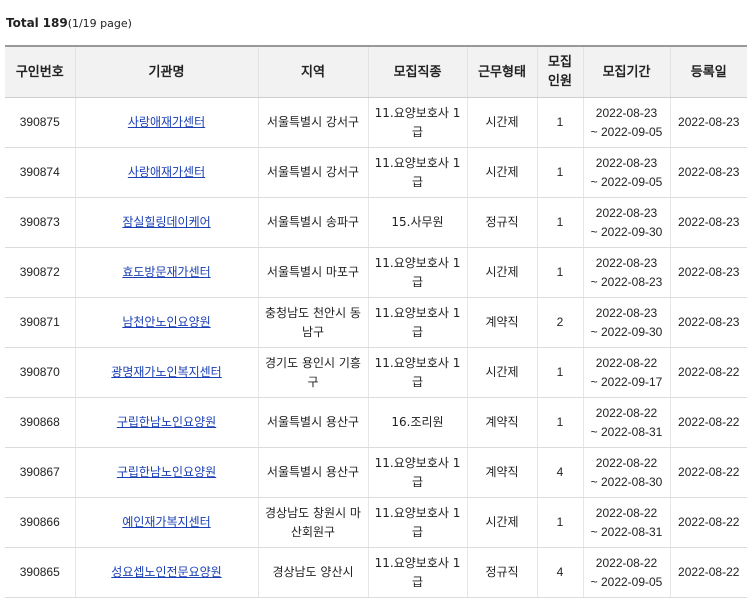 Image resolution: width=751 pixels, height=598 pixels. I want to click on header-employment-type: 근무형태, so click(501, 72).